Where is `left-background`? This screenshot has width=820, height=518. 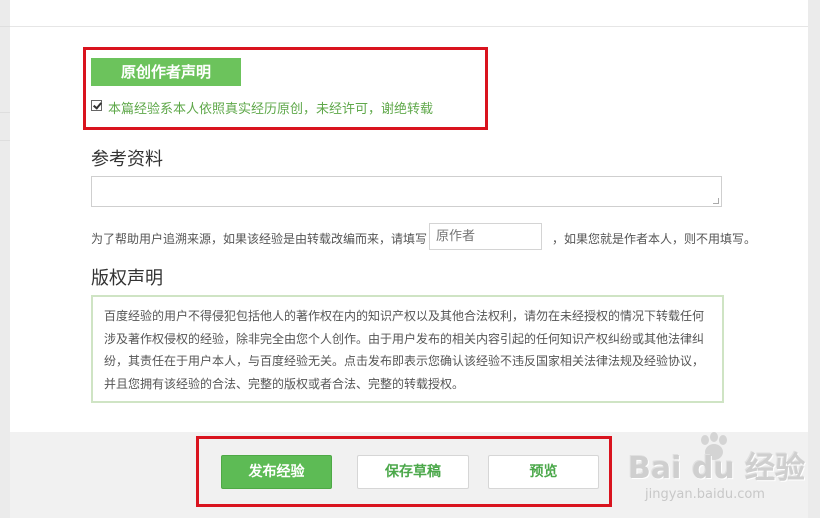 left-background is located at coordinates (5, 259).